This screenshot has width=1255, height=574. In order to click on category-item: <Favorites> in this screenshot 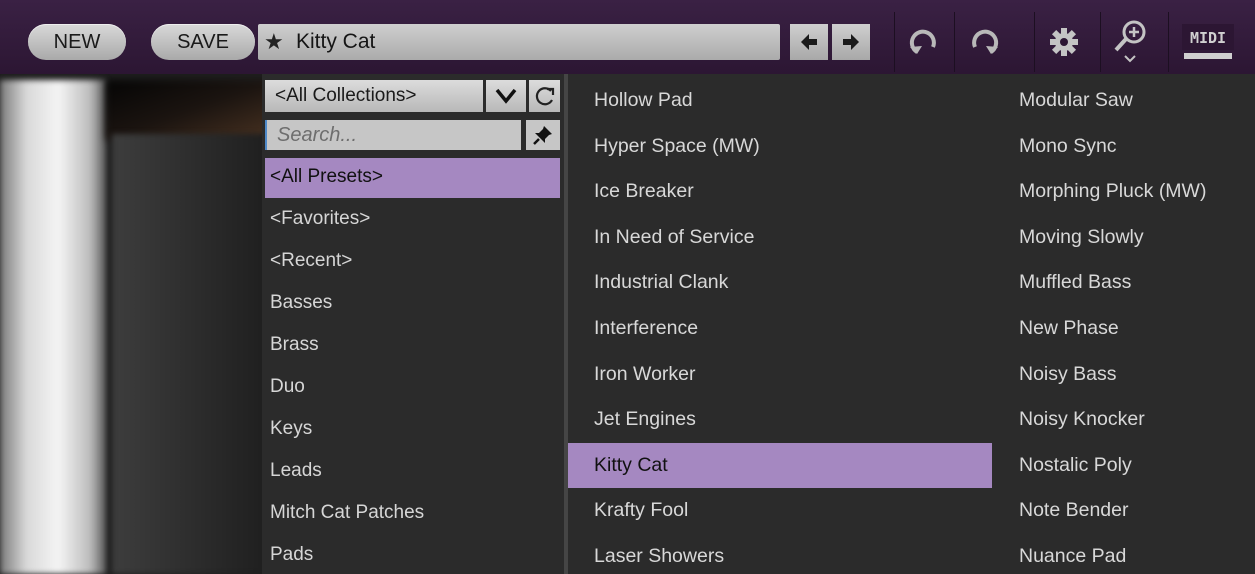, I will do `click(412, 219)`.